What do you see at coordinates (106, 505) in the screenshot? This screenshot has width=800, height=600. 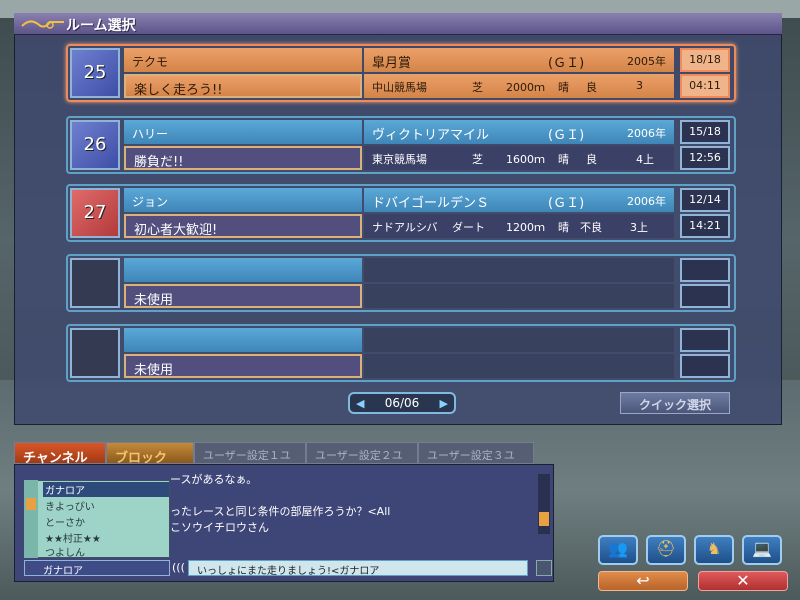 I see `user-item: きよっぴい` at bounding box center [106, 505].